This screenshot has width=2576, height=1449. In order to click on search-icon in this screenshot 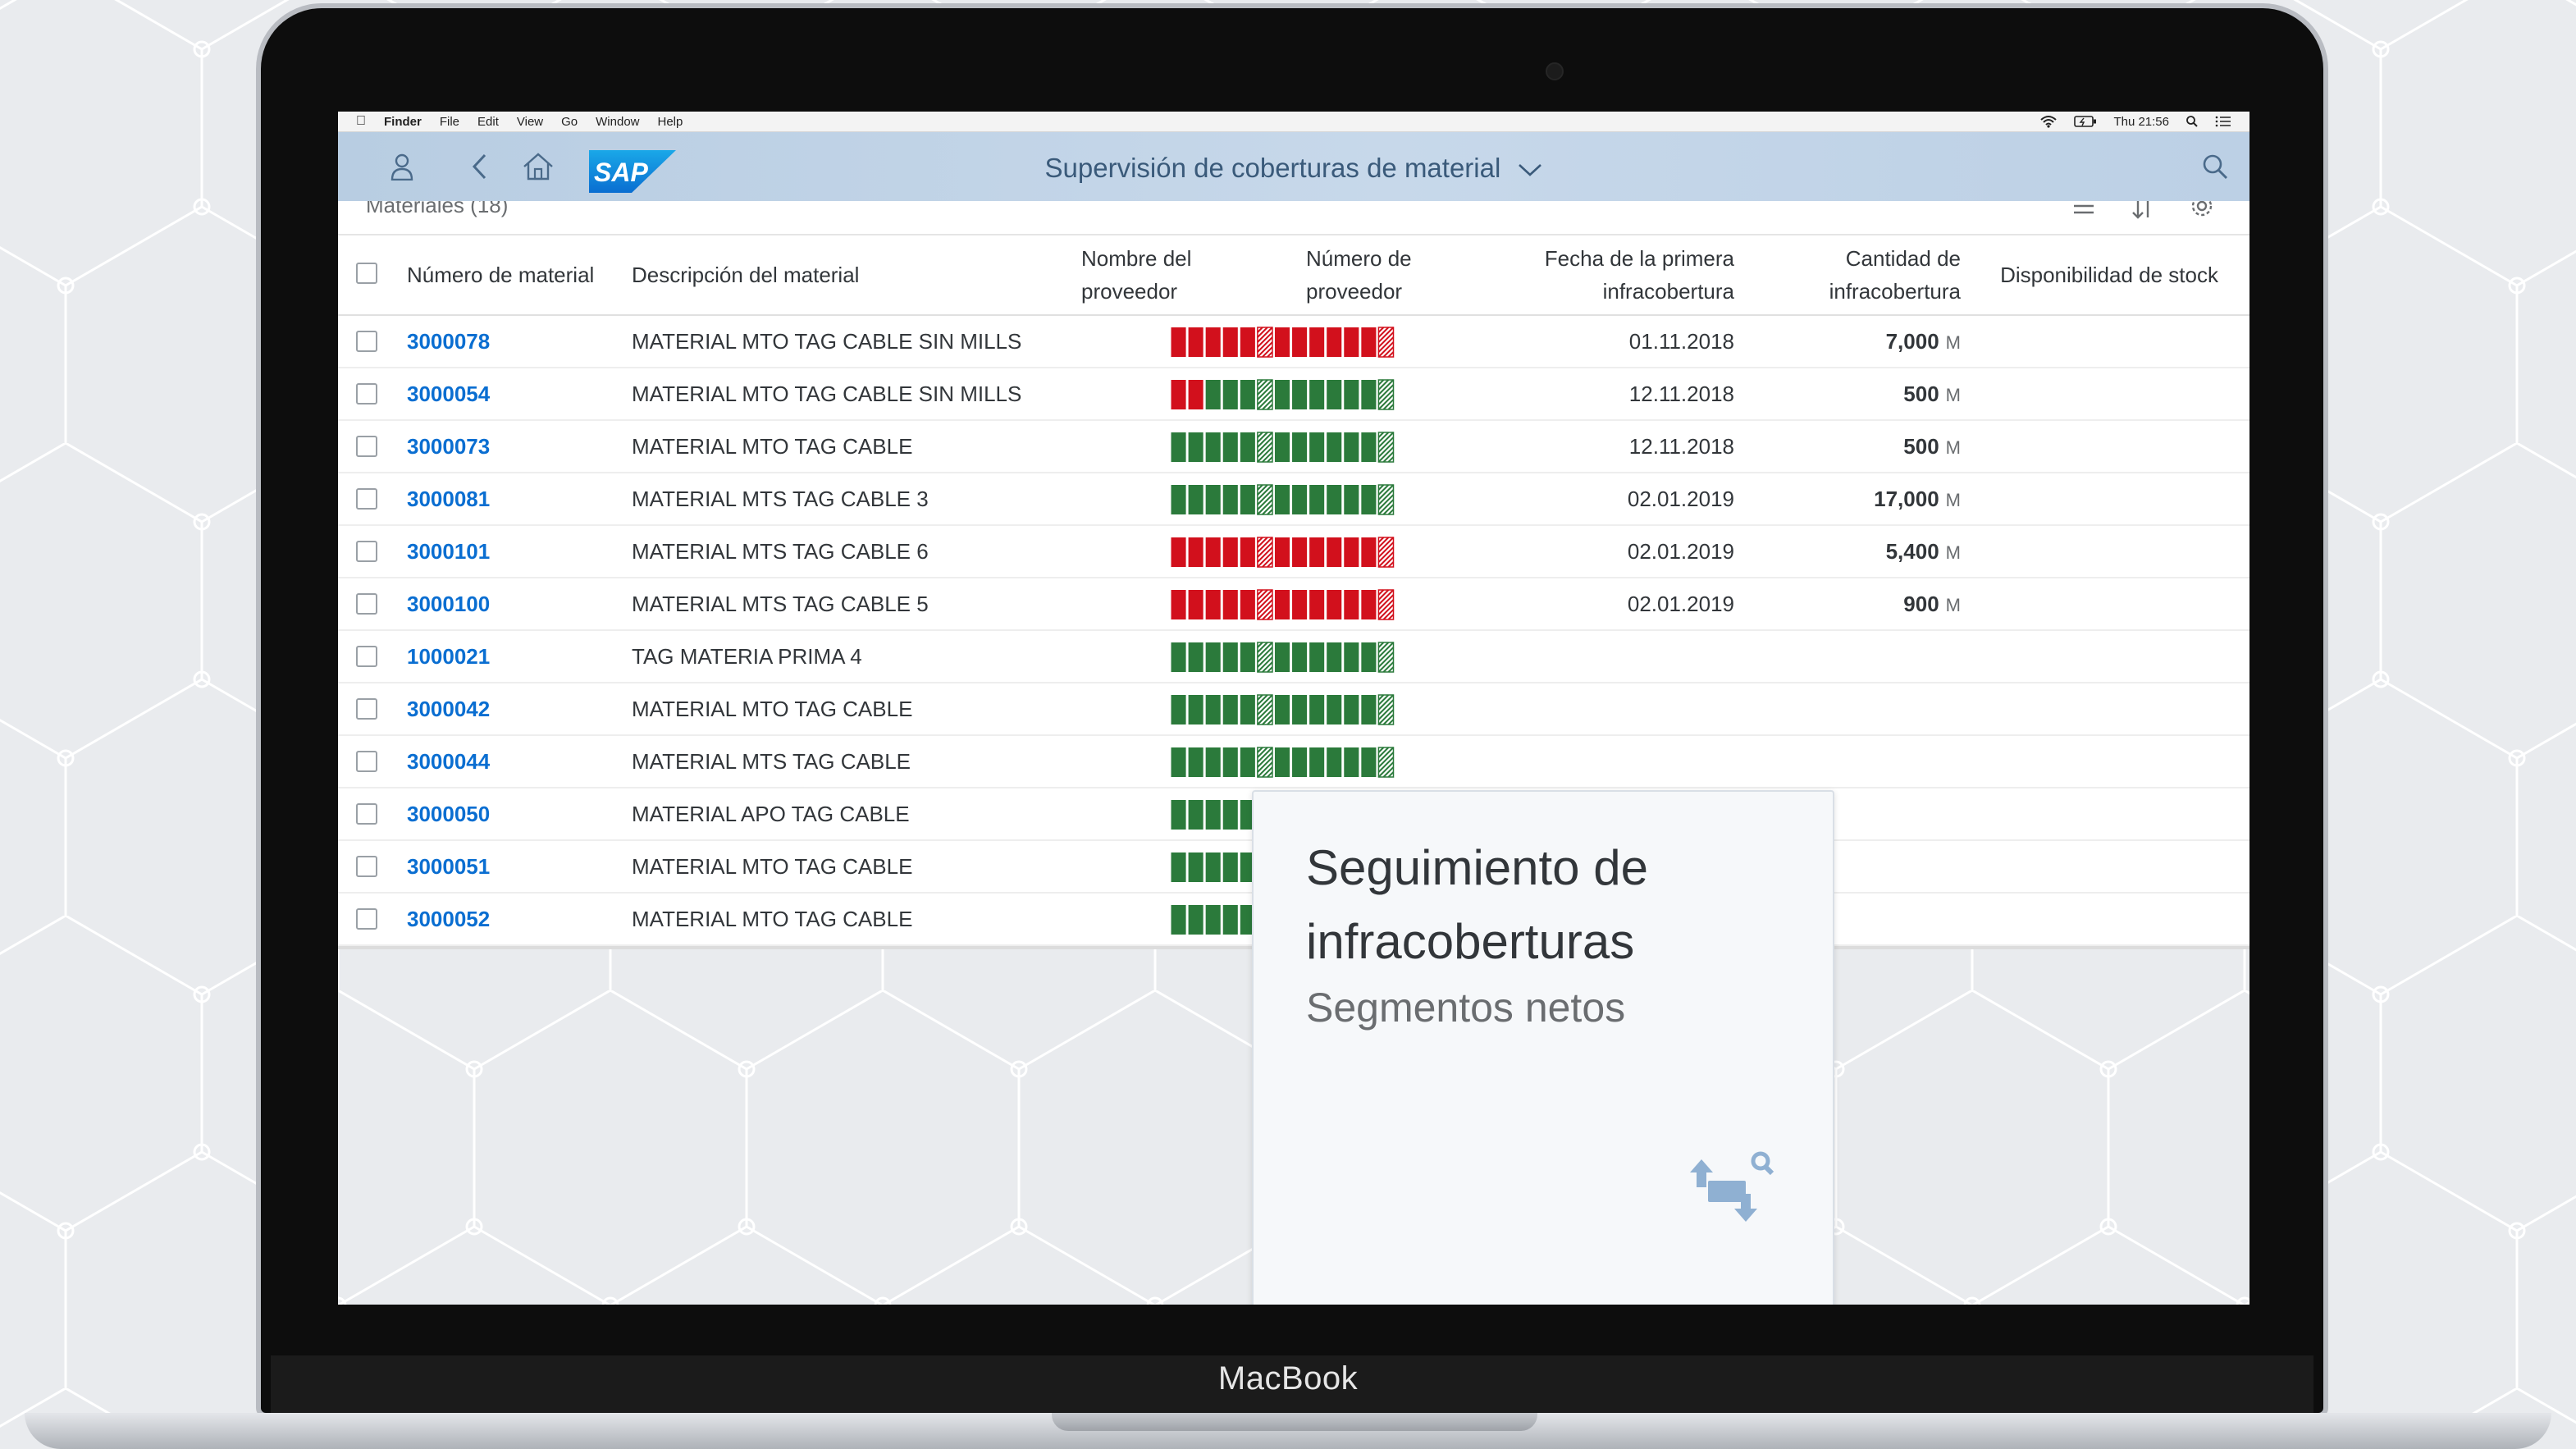, I will do `click(2215, 166)`.